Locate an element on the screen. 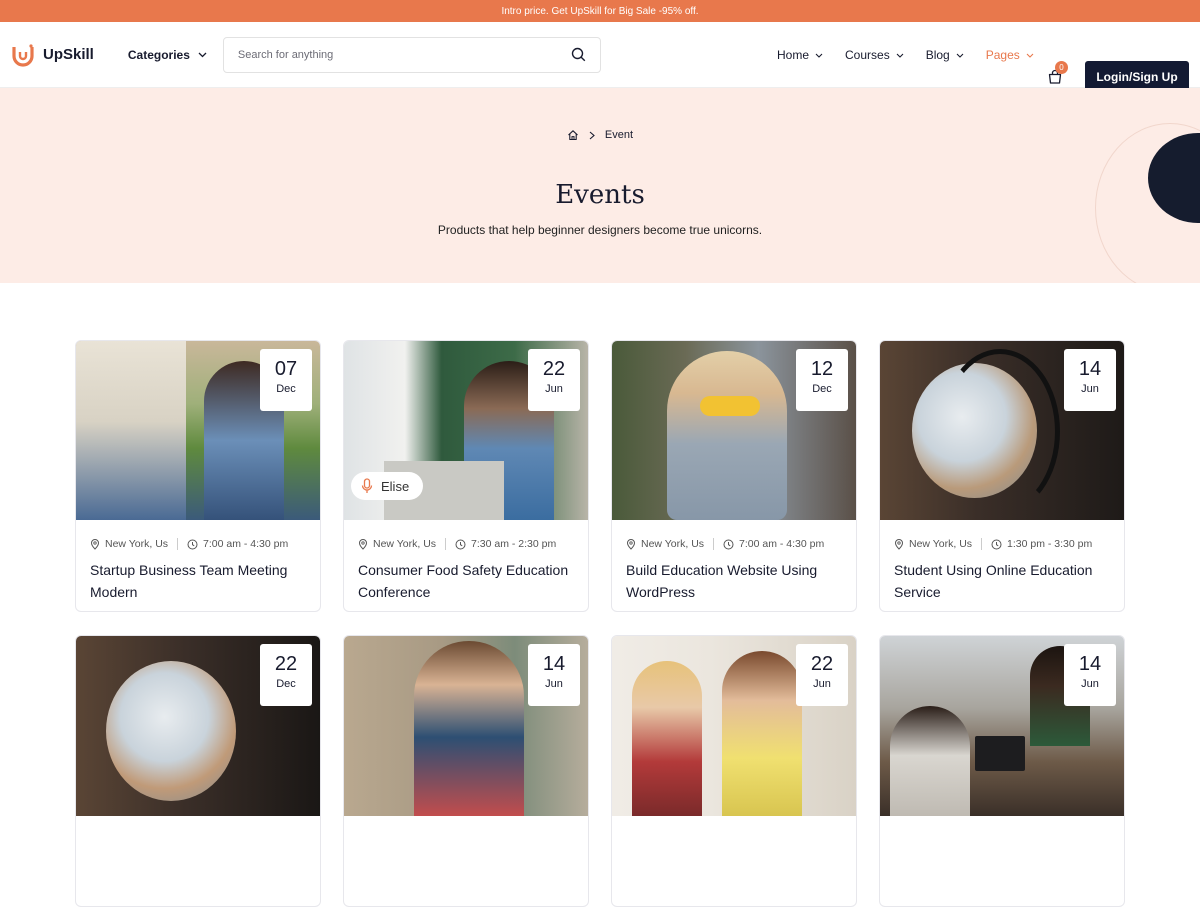  event-image: 22 Jun is located at coordinates (734, 726).